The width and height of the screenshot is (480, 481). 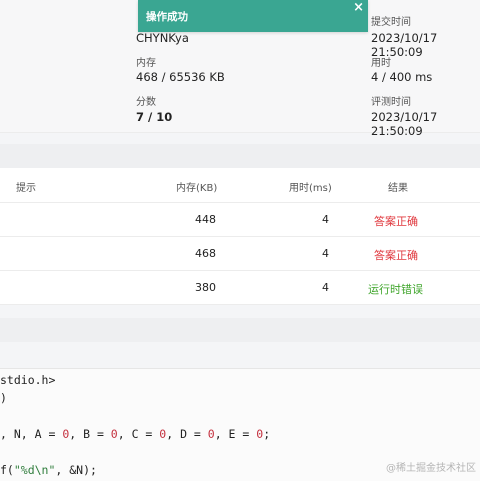 What do you see at coordinates (391, 22) in the screenshot?
I see `submit-time-label: 提交时间` at bounding box center [391, 22].